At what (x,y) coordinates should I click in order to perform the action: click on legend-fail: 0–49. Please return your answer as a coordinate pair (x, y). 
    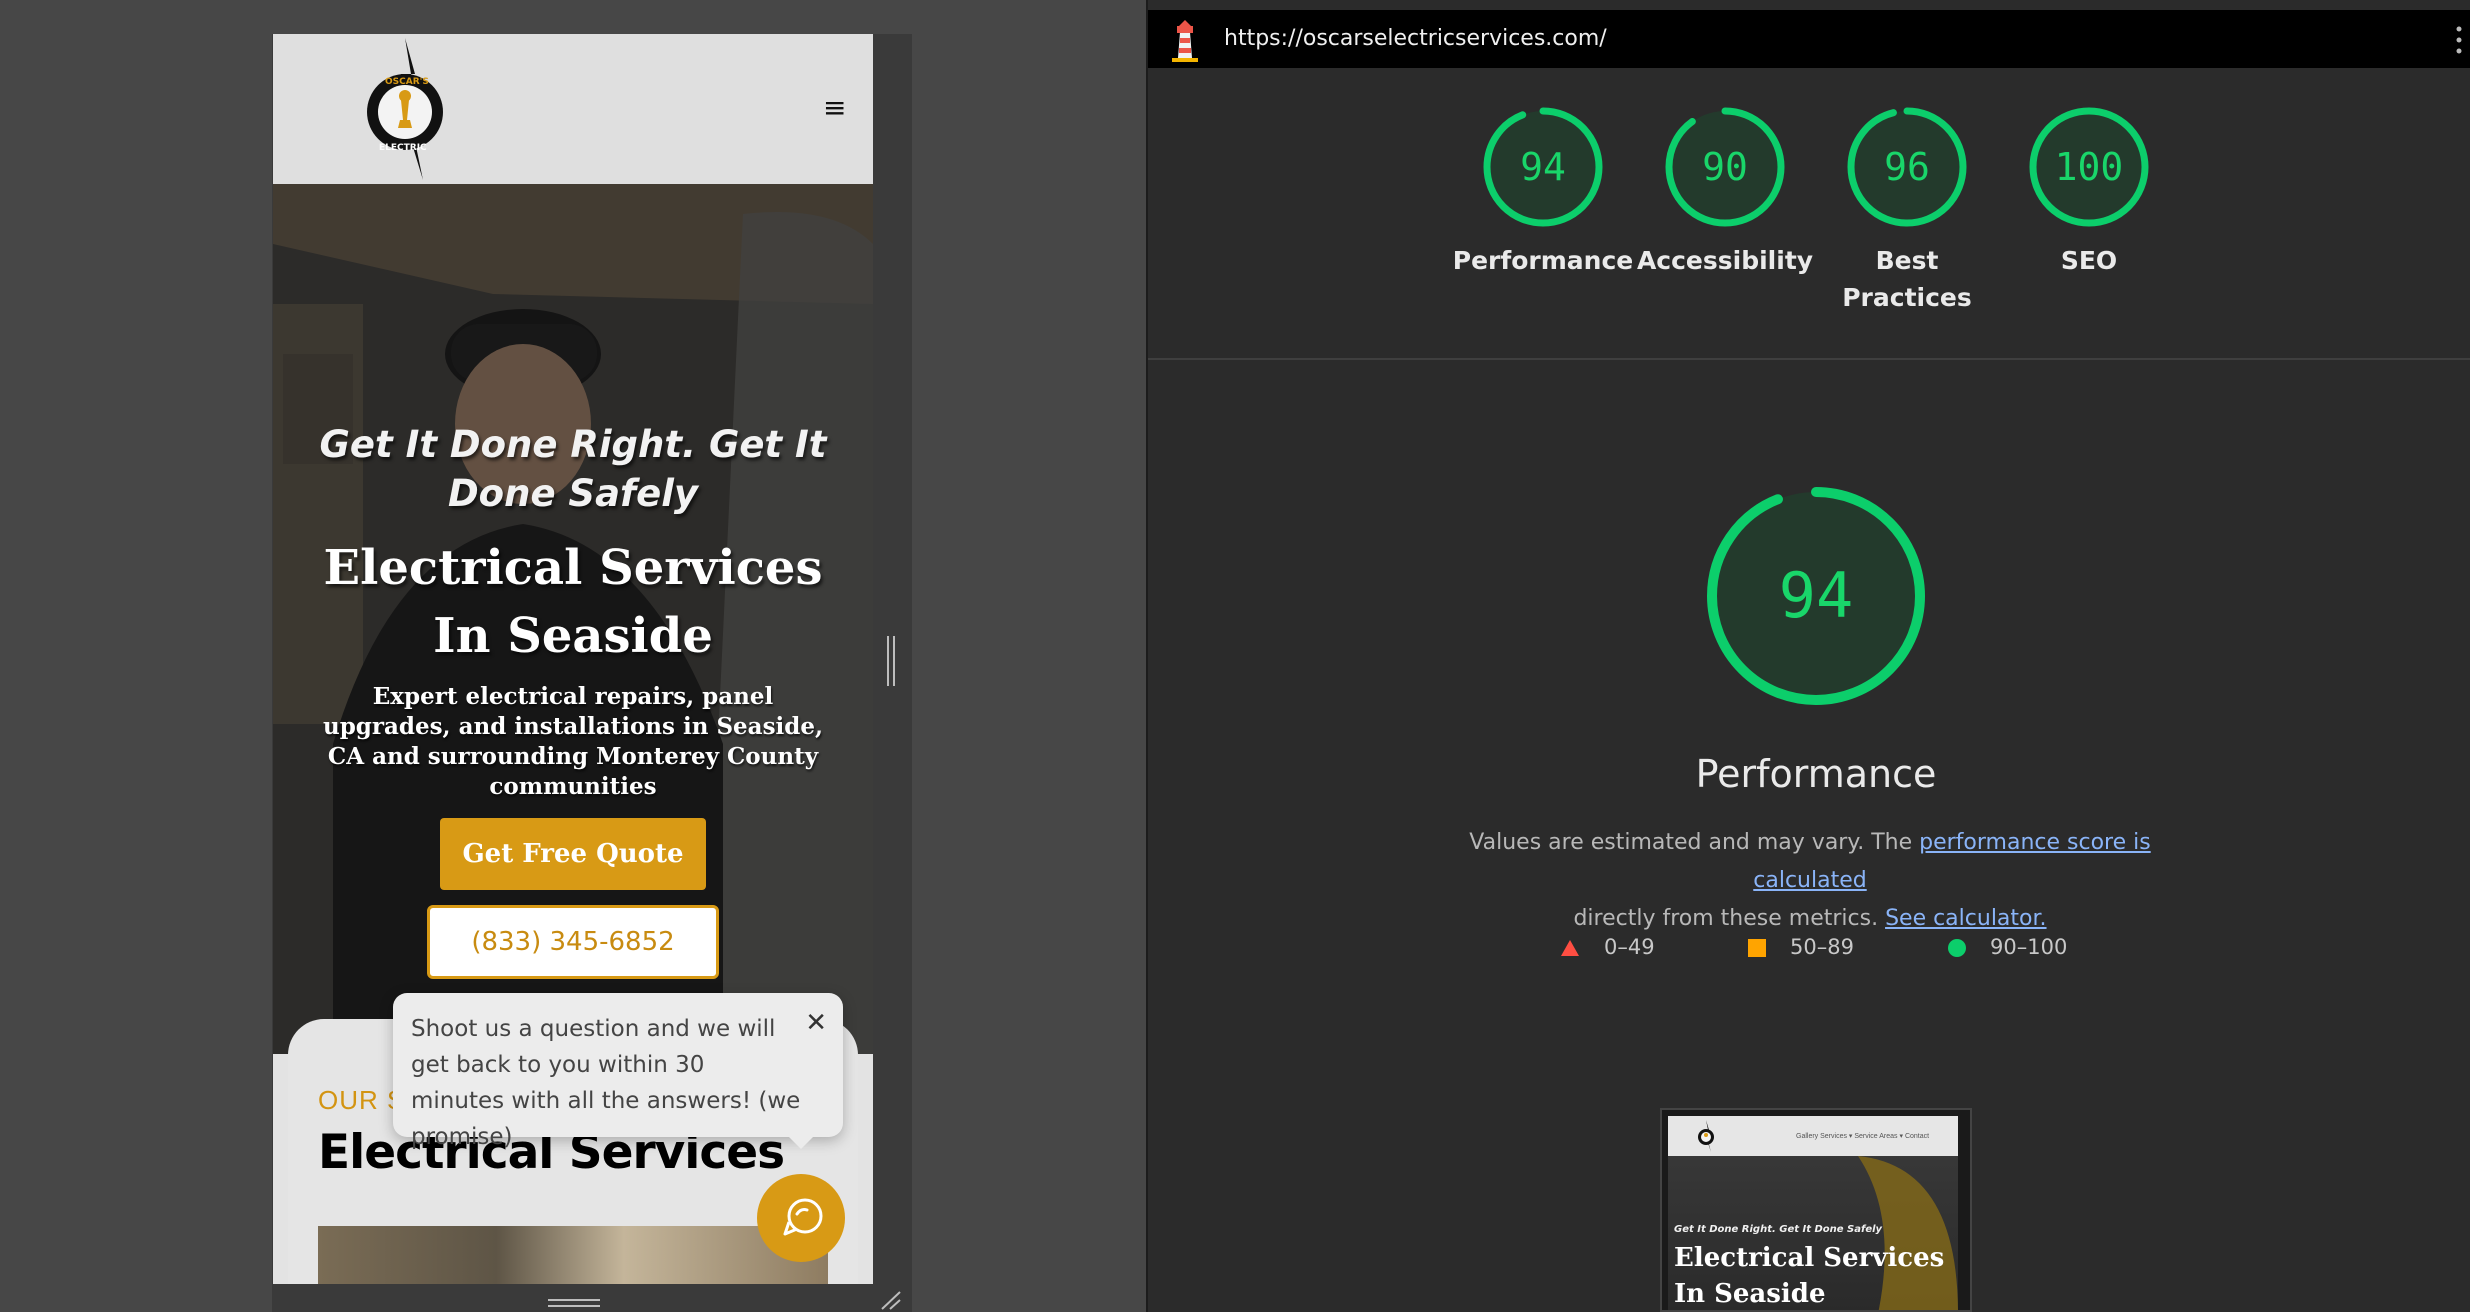
    Looking at the image, I should click on (1607, 947).